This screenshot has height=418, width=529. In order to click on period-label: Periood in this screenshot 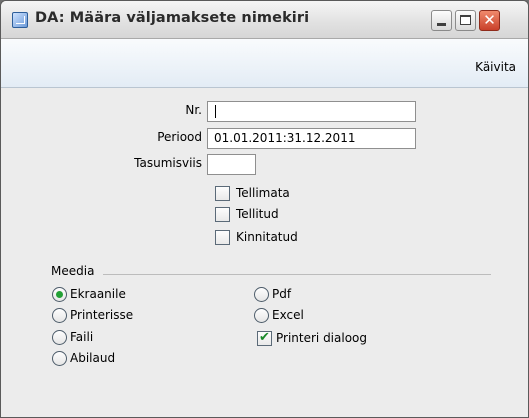, I will do `click(179, 137)`.